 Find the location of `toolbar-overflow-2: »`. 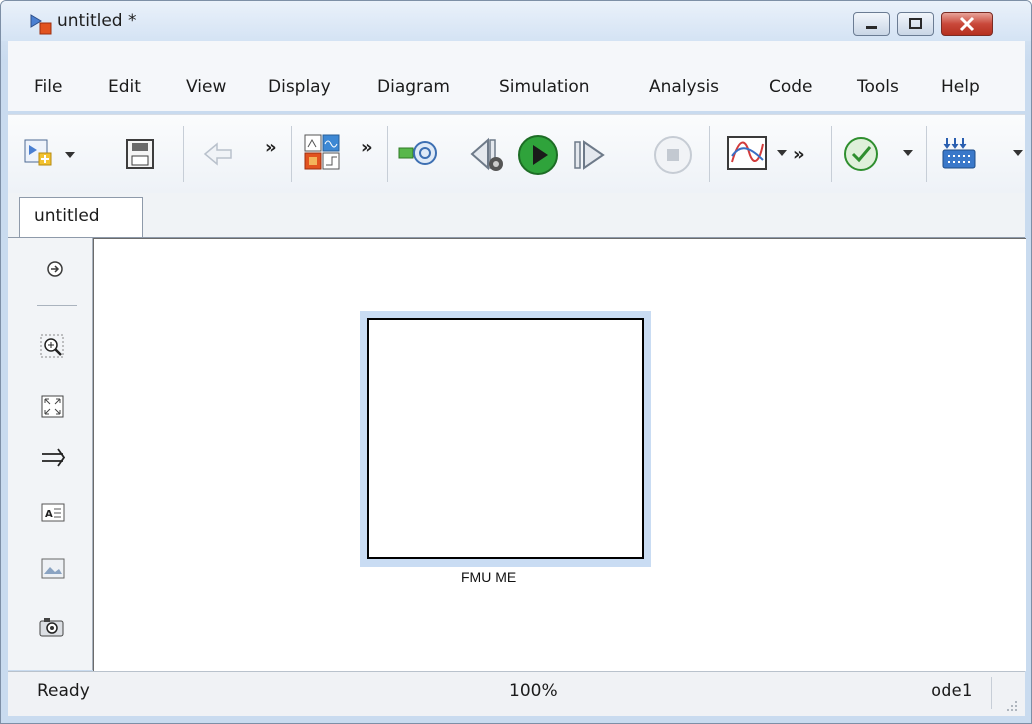

toolbar-overflow-2: » is located at coordinates (367, 147).